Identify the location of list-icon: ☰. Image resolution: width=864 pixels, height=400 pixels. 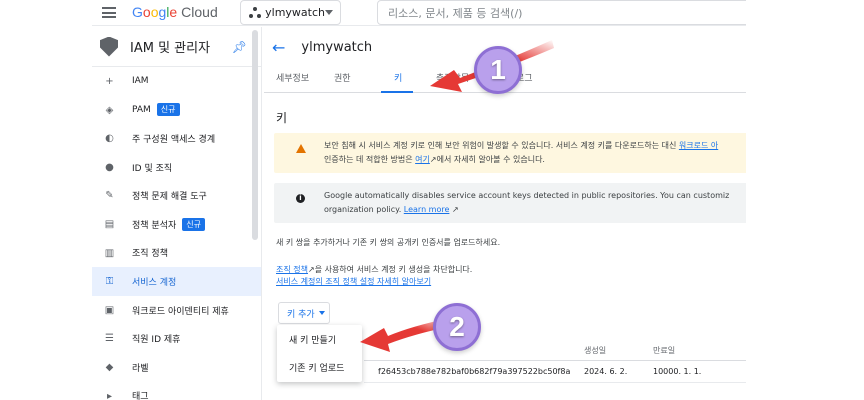
(109, 339).